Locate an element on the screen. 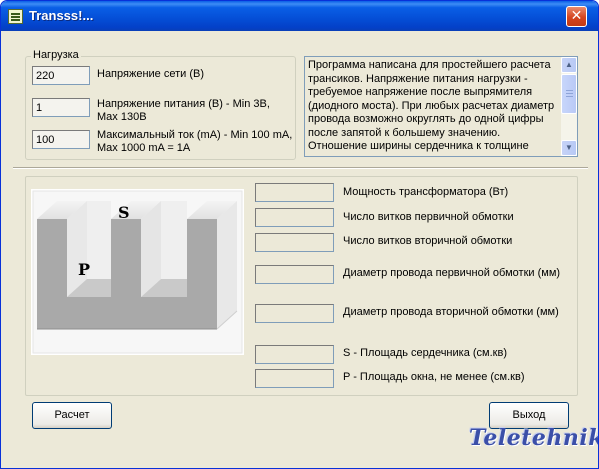 This screenshot has width=599, height=469. result-window-area-field is located at coordinates (294, 378).